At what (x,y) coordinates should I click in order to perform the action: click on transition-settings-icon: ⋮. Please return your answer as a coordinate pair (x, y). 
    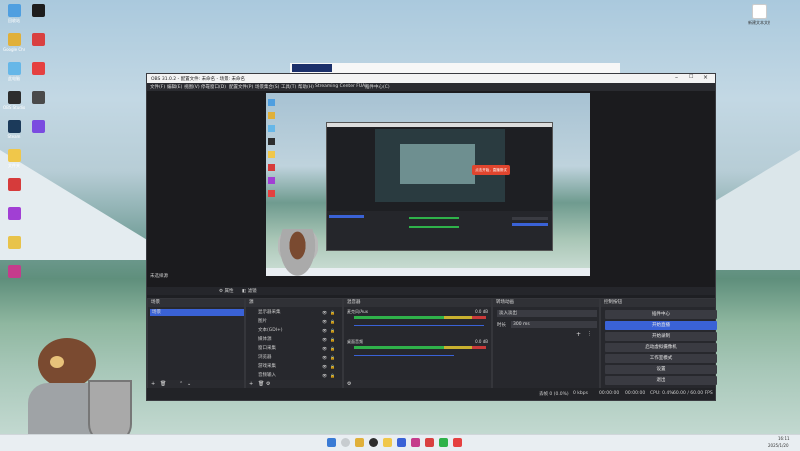
    Looking at the image, I should click on (589, 334).